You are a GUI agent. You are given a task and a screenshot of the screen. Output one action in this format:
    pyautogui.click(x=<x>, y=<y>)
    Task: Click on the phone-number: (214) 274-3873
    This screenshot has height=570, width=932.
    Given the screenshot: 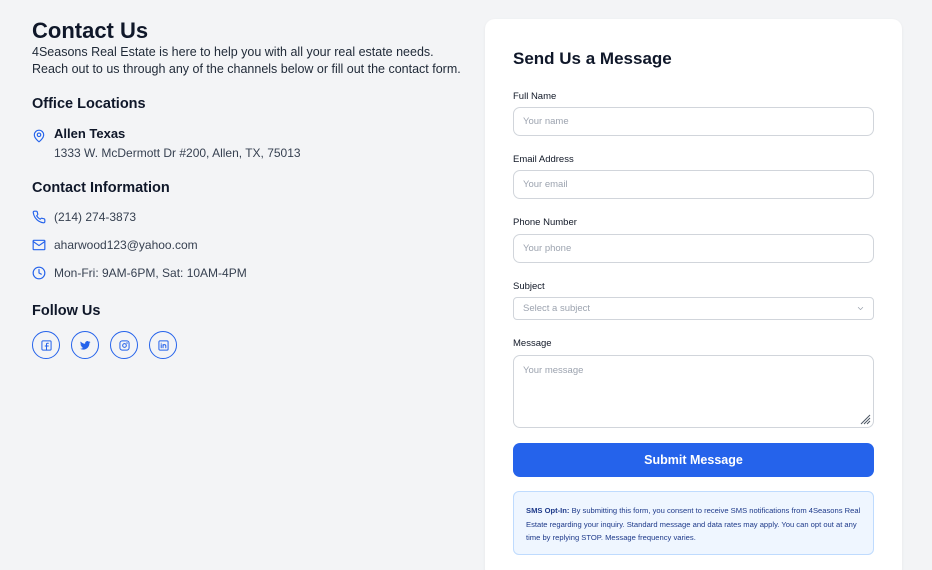 What is the action you would take?
    pyautogui.click(x=95, y=217)
    